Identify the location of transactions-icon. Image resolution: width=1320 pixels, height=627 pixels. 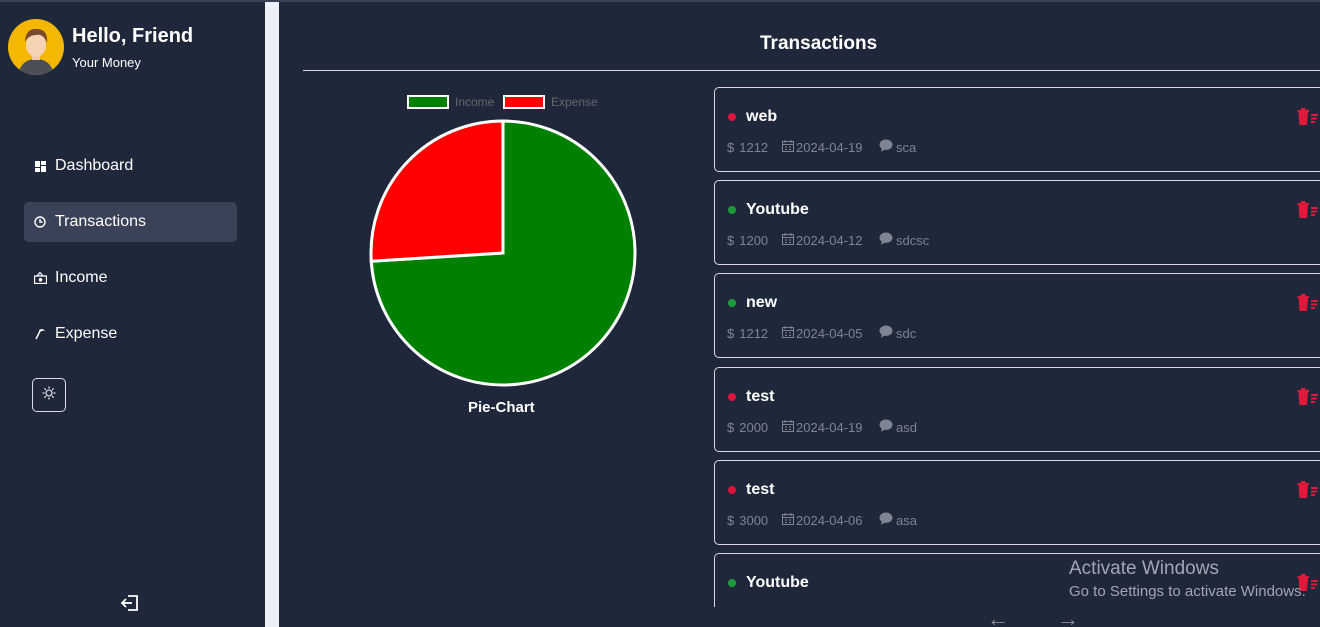
(40, 222).